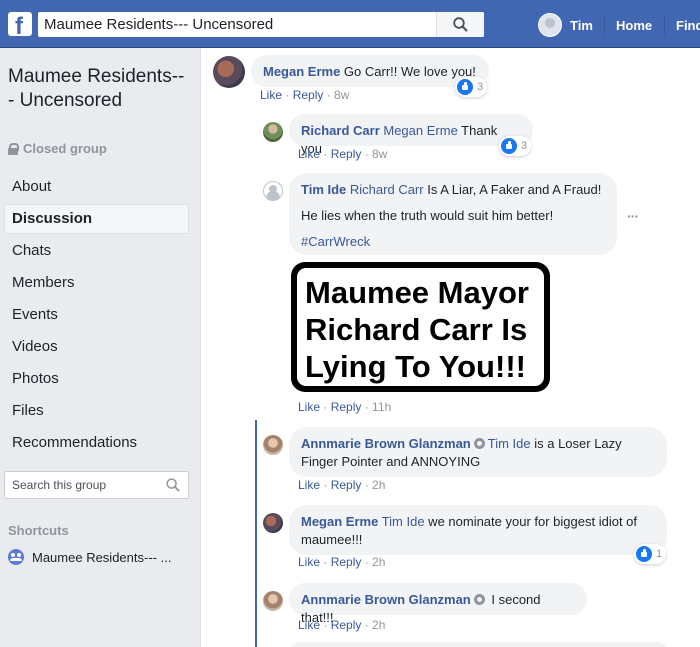 The height and width of the screenshot is (647, 700). Describe the element at coordinates (96, 379) in the screenshot. I see `sidebar-item-photos: Photos` at that location.